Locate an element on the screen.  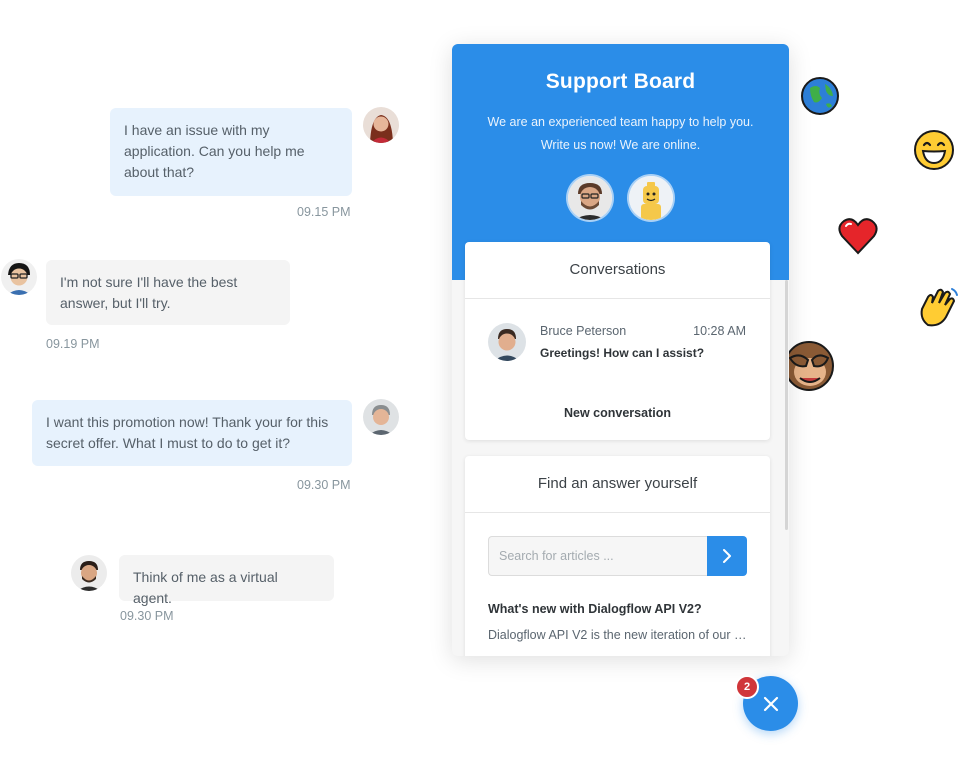
chat-timestamp: 09.15 PM is located at coordinates (324, 212).